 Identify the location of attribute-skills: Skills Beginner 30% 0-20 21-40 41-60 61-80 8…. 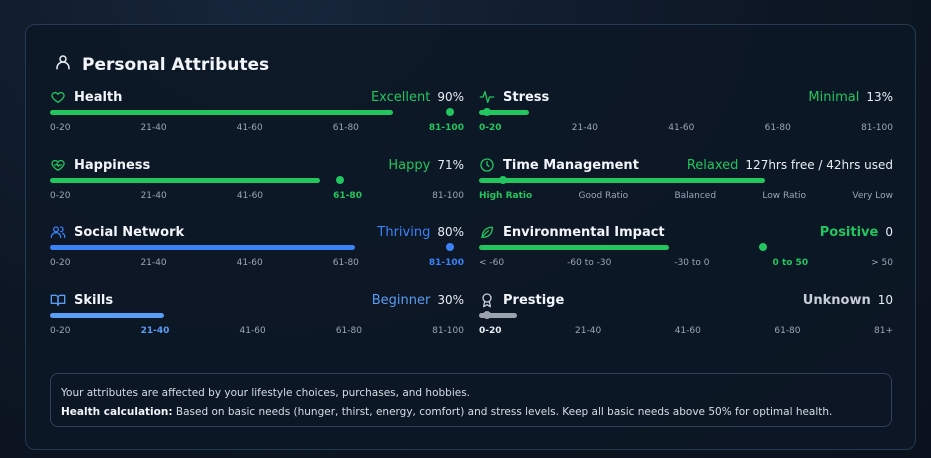
(257, 319).